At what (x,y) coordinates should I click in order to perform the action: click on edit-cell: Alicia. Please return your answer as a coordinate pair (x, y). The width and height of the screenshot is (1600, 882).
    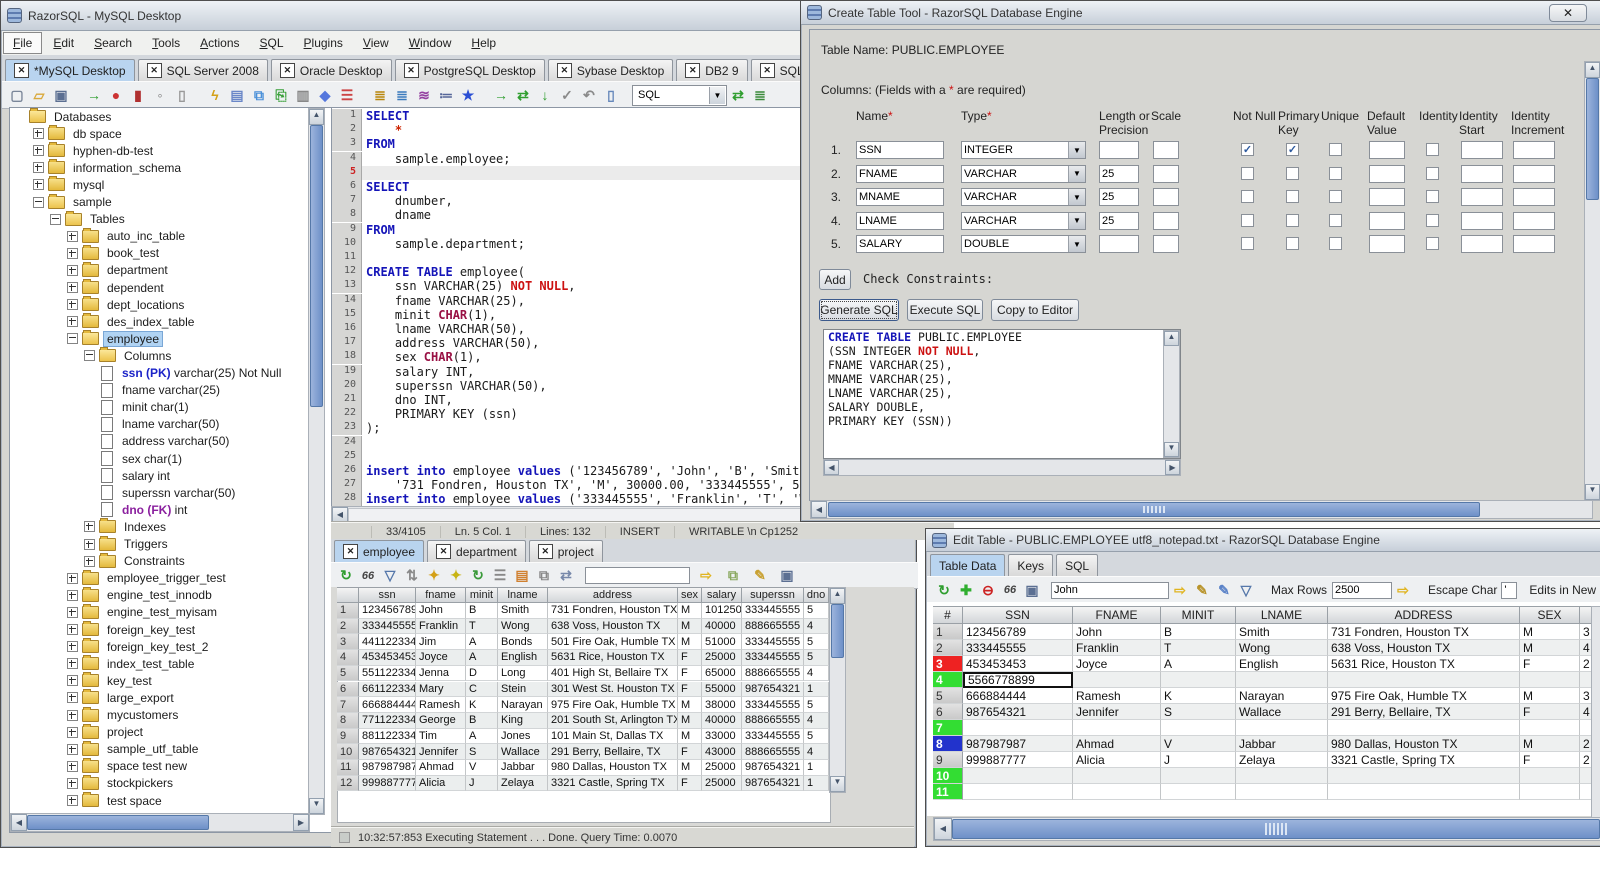
    Looking at the image, I should click on (1117, 760).